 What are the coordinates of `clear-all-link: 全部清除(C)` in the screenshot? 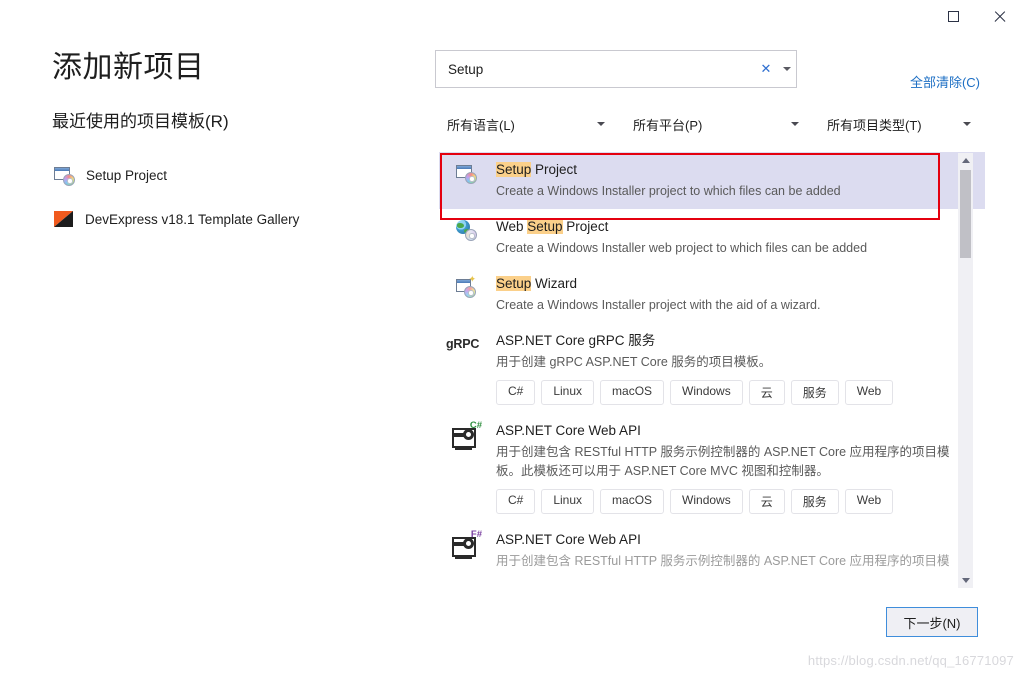 It's located at (945, 81).